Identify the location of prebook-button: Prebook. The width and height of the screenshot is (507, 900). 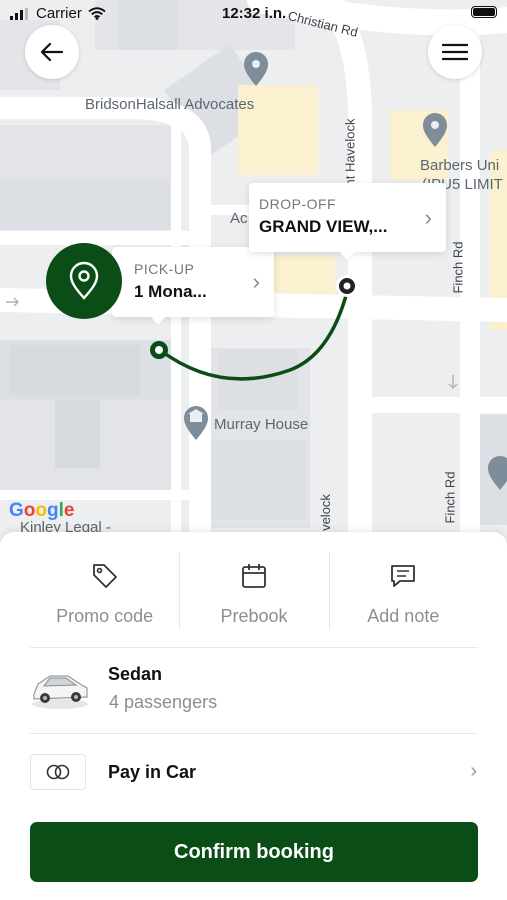
(253, 598).